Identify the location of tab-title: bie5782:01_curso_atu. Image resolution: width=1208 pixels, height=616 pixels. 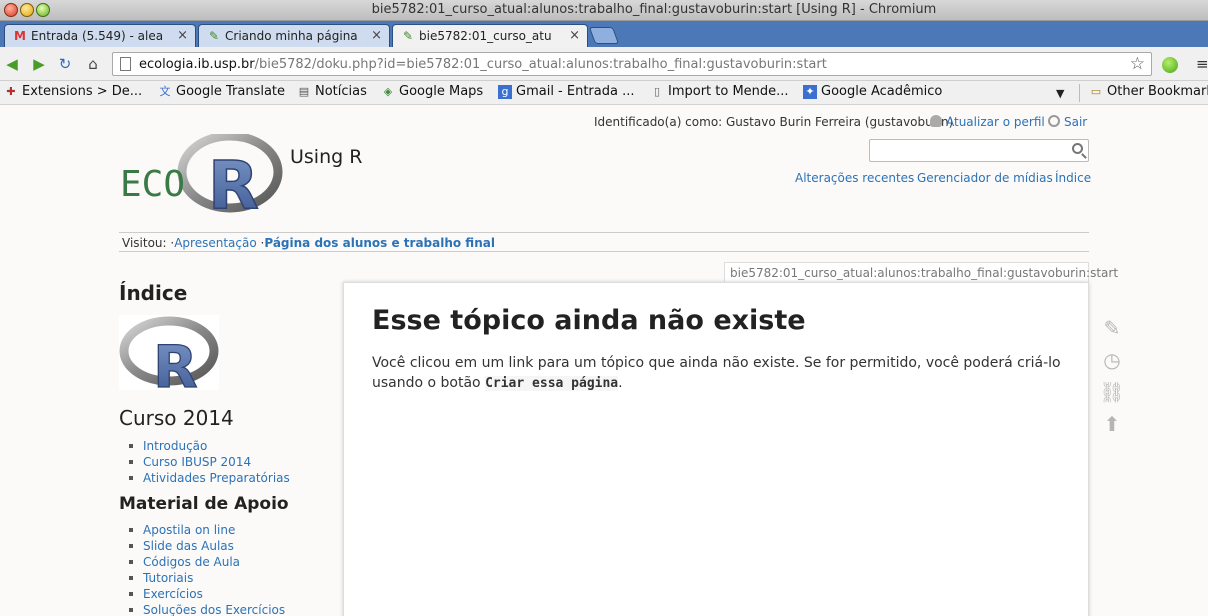
(485, 36).